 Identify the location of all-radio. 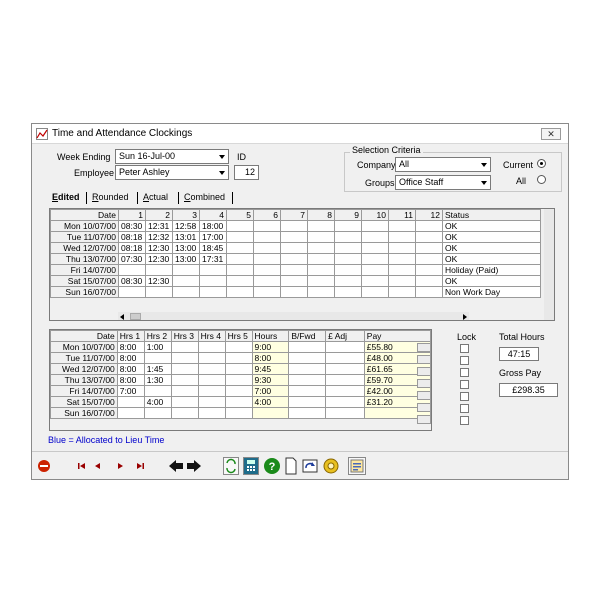
(541, 179).